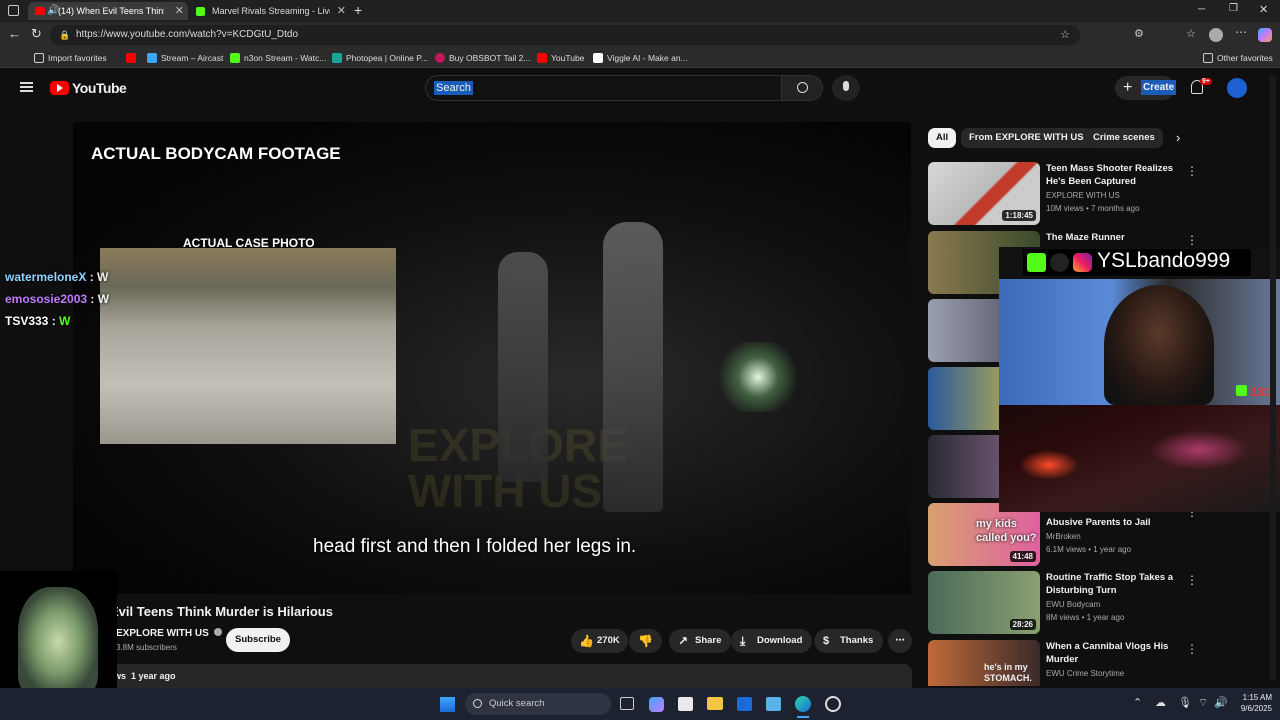 The width and height of the screenshot is (1280, 720). Describe the element at coordinates (1265, 35) in the screenshot. I see `copilot-icon` at that location.